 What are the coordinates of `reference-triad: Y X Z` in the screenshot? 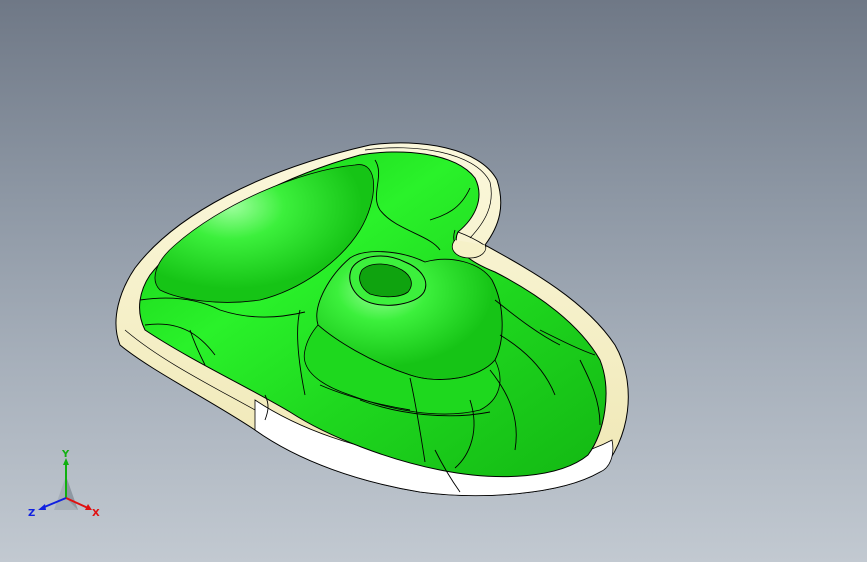 It's located at (64, 484).